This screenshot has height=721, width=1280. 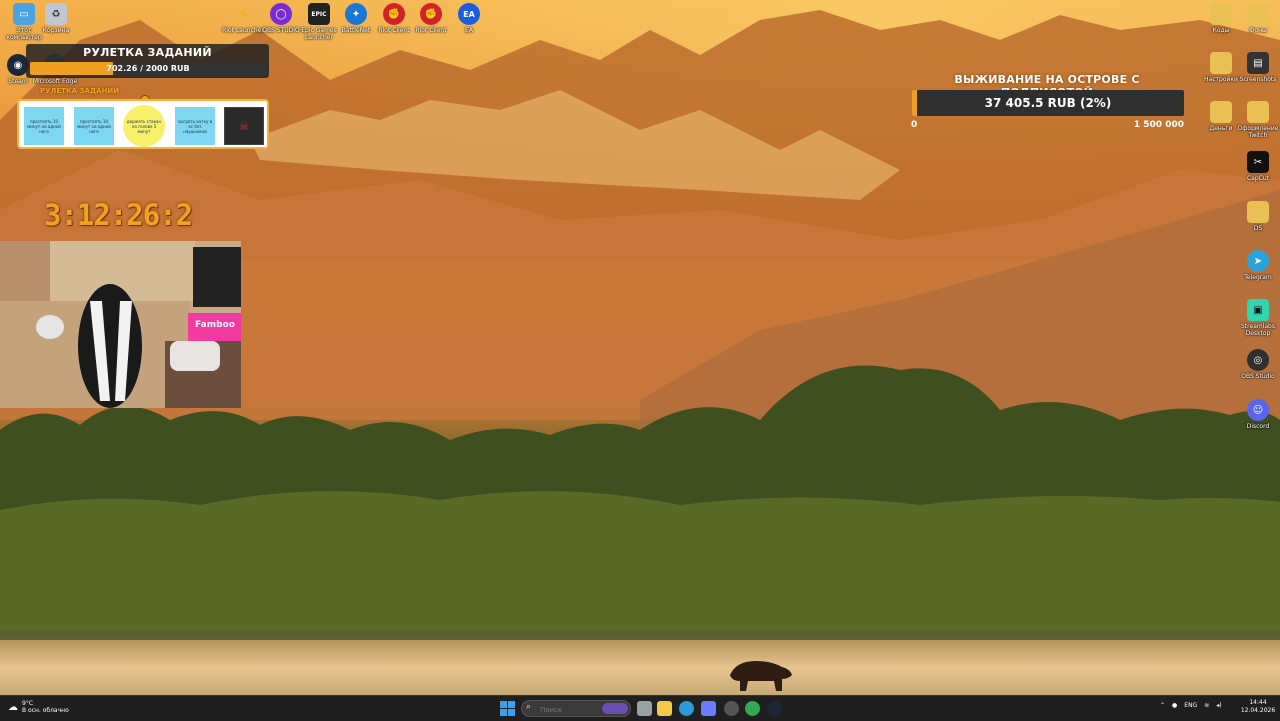 What do you see at coordinates (1258, 162) in the screenshot?
I see `capcut-icon: ✂` at bounding box center [1258, 162].